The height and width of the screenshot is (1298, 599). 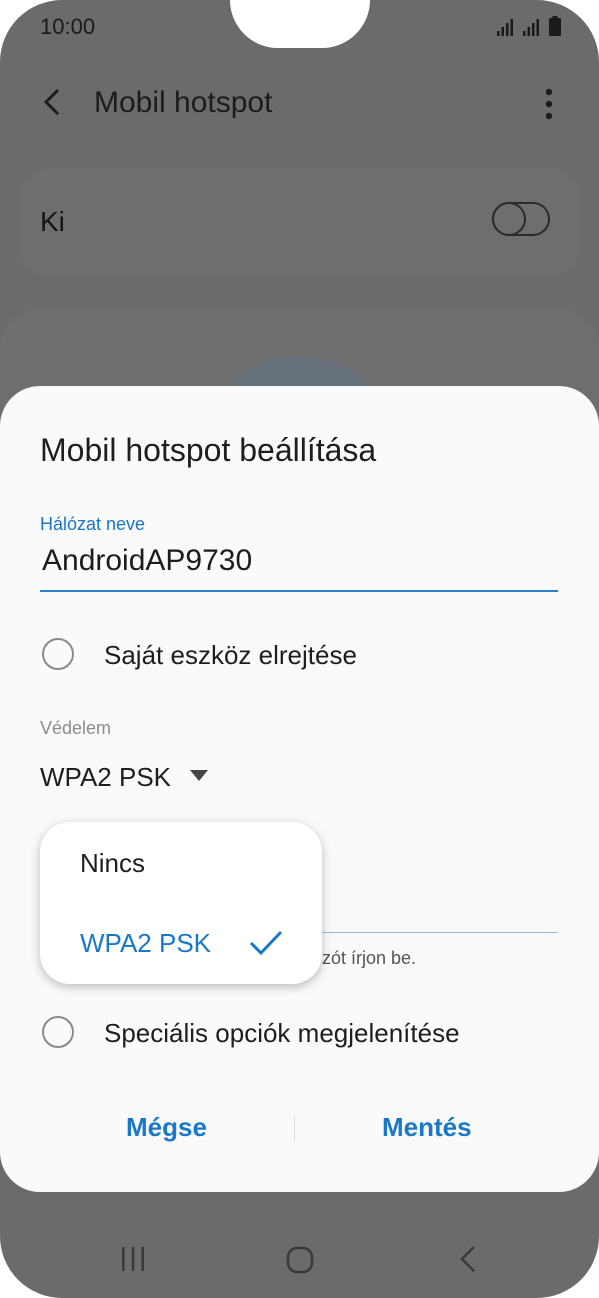 I want to click on check-icon, so click(x=266, y=943).